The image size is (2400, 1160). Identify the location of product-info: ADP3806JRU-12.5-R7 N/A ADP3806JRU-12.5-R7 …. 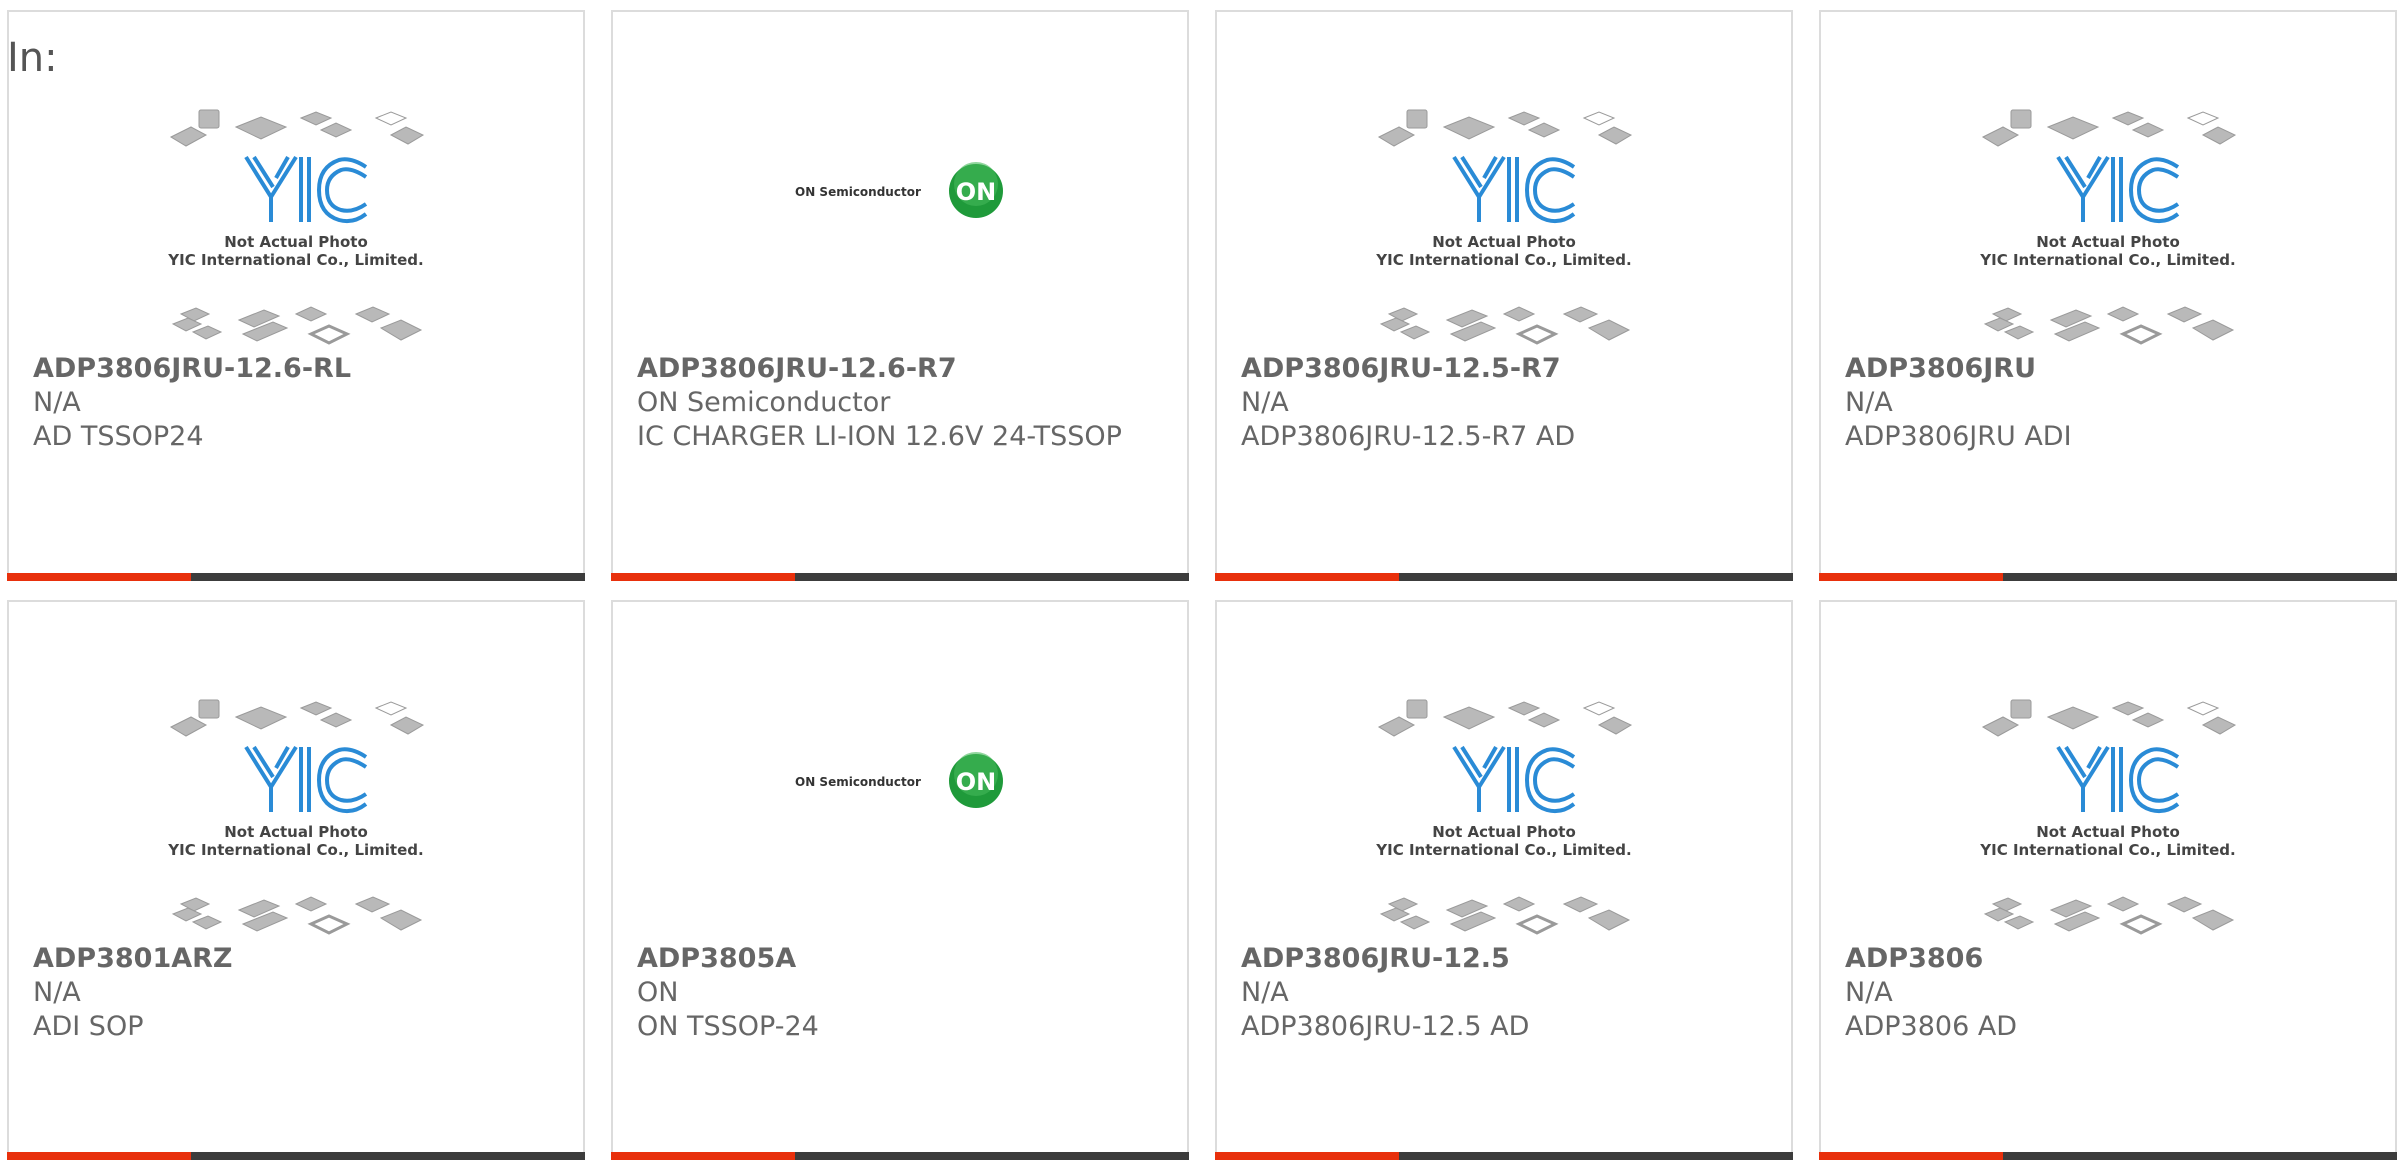
(1504, 403).